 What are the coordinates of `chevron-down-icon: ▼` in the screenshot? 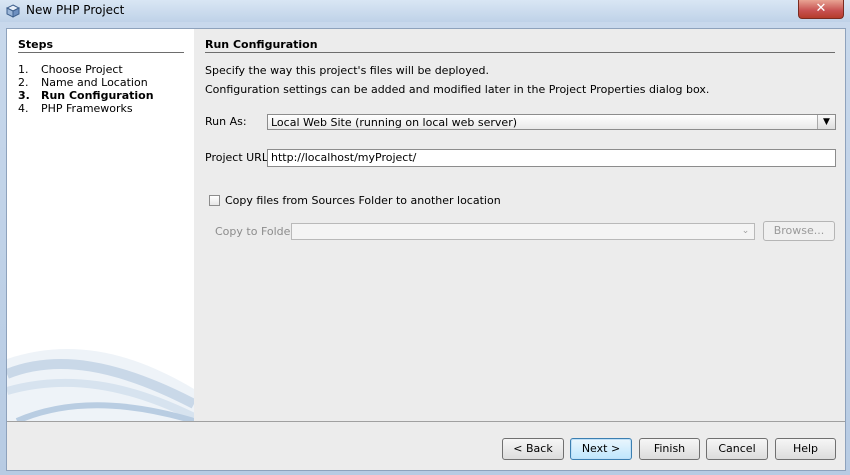 It's located at (826, 122).